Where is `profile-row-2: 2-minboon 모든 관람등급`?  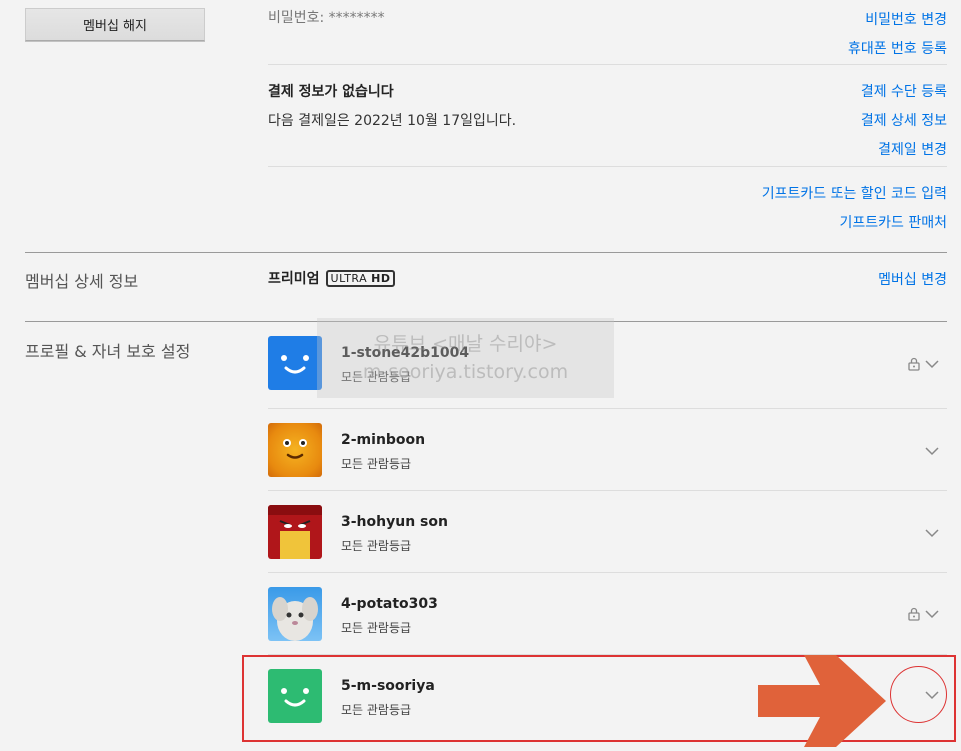
profile-row-2: 2-minboon 모든 관람등급 is located at coordinates (607, 450).